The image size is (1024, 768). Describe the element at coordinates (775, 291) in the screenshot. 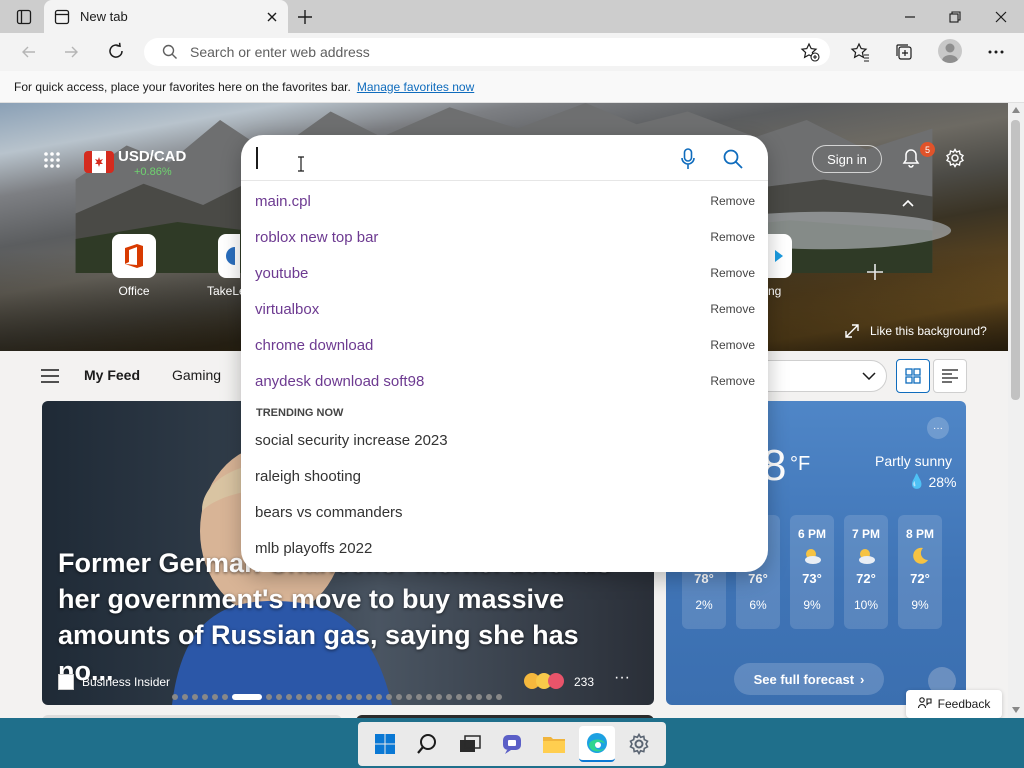

I see `quick-link-label: ng` at that location.